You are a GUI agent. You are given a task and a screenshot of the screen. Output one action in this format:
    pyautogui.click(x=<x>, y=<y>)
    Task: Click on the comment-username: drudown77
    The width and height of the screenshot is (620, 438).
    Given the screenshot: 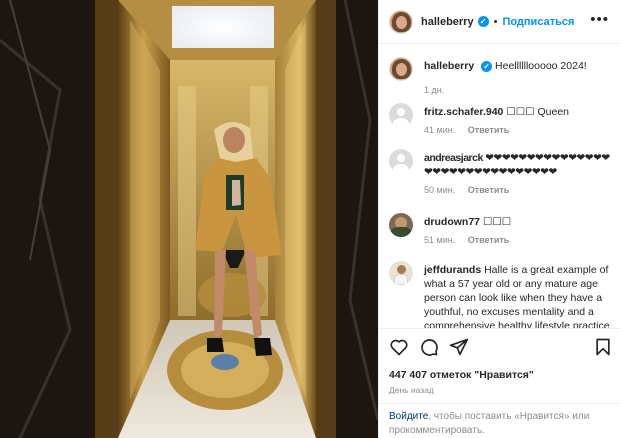 What is the action you would take?
    pyautogui.click(x=452, y=222)
    